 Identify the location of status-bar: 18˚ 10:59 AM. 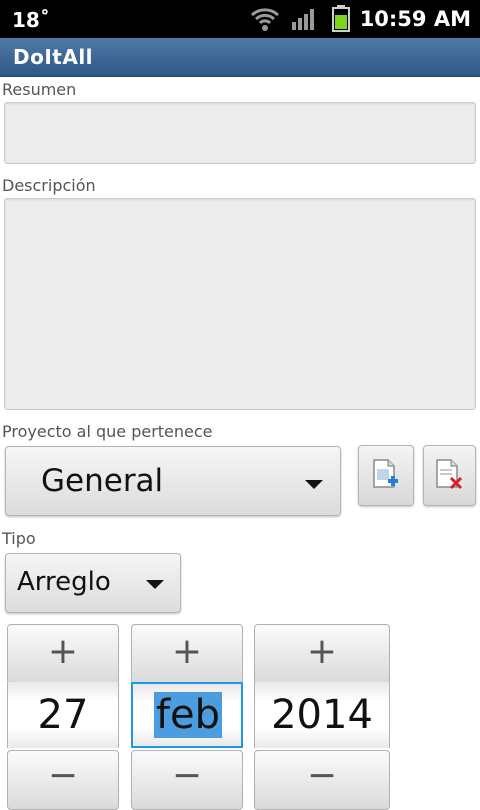
(240, 19).